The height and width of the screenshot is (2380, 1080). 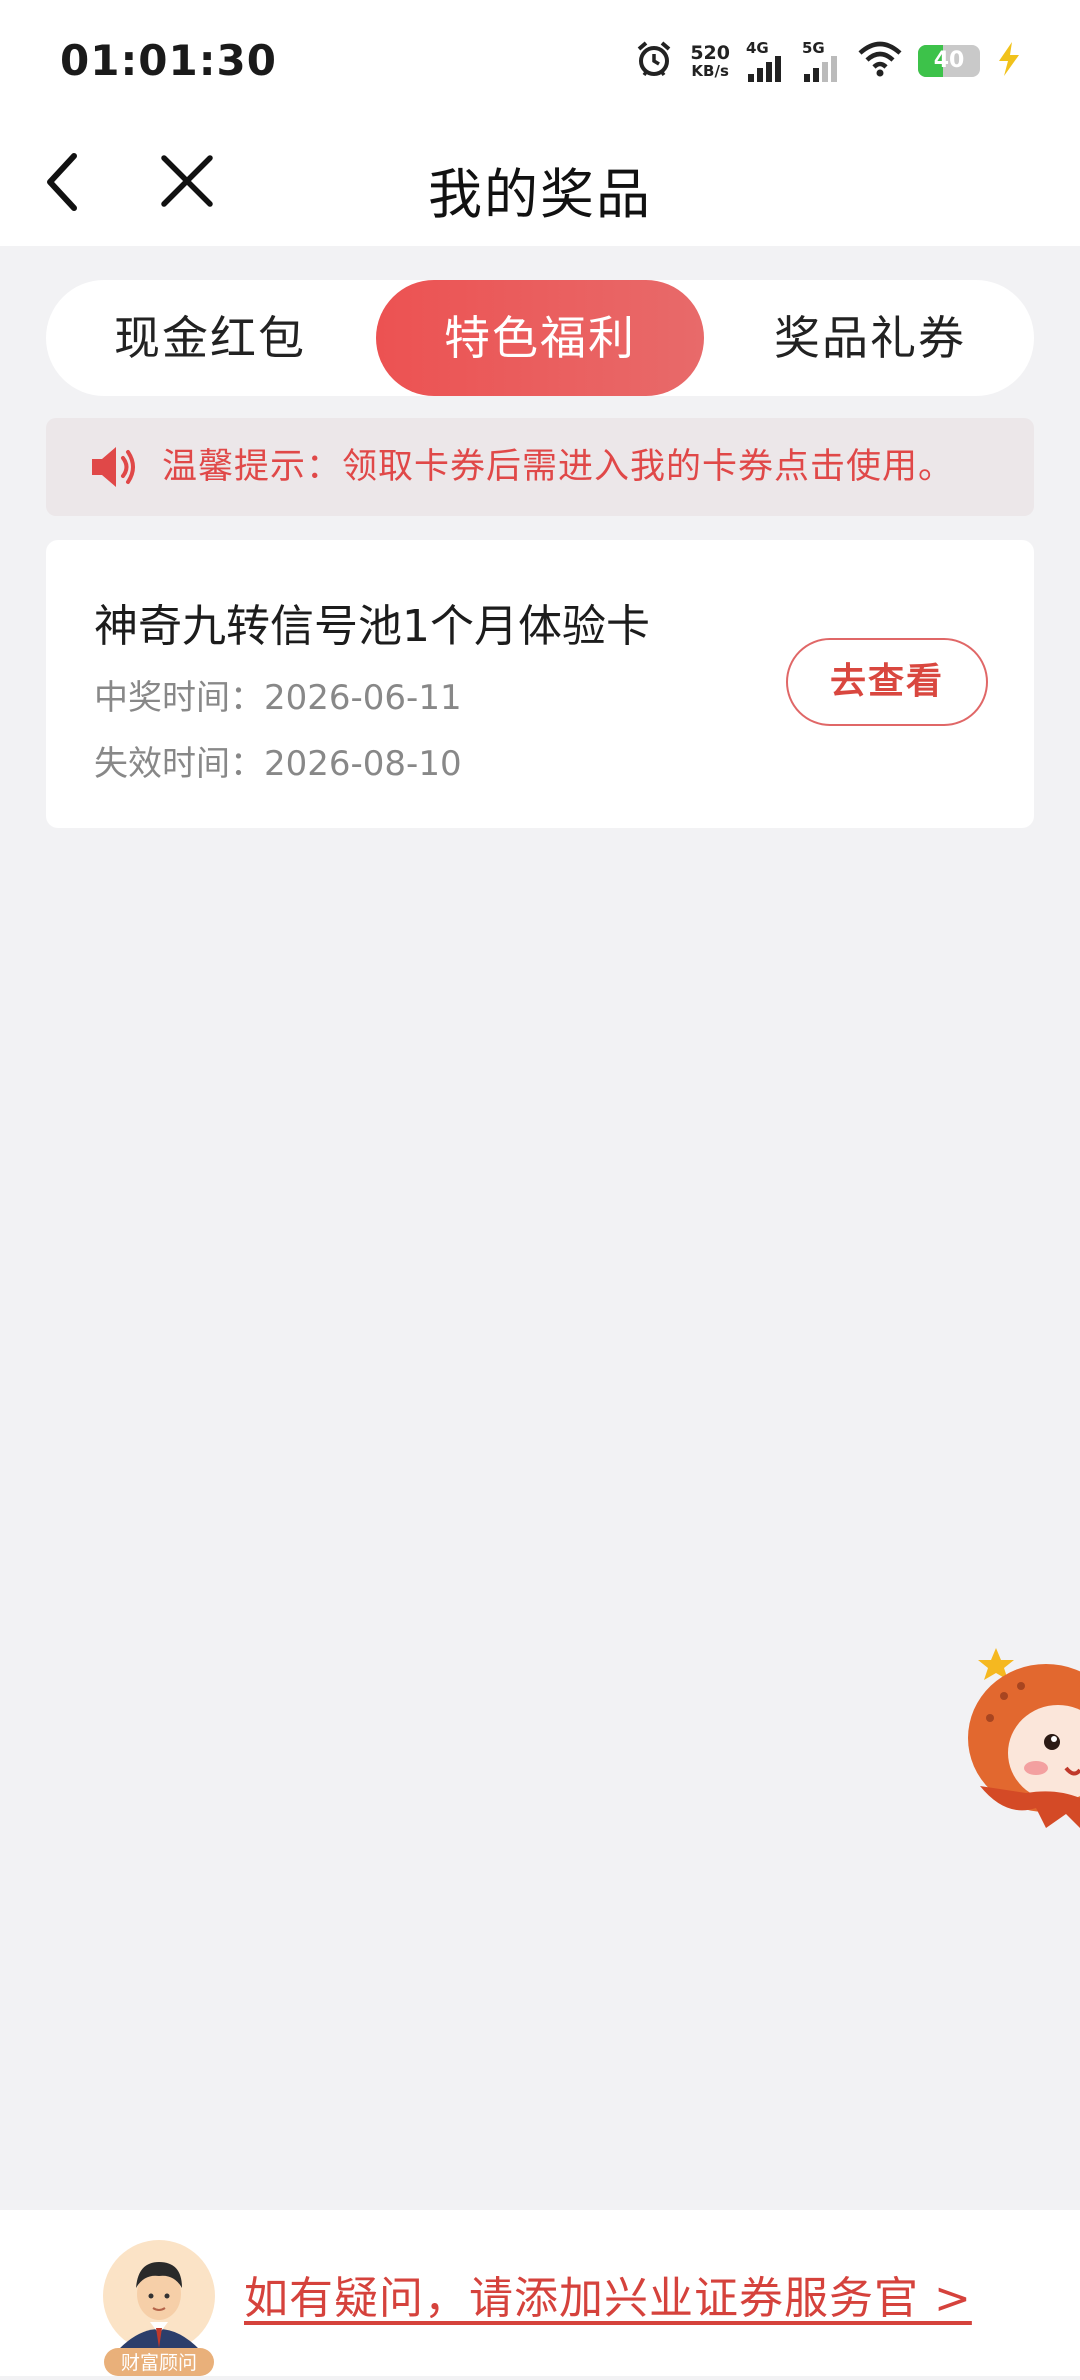 I want to click on speaker-icon, so click(x=114, y=467).